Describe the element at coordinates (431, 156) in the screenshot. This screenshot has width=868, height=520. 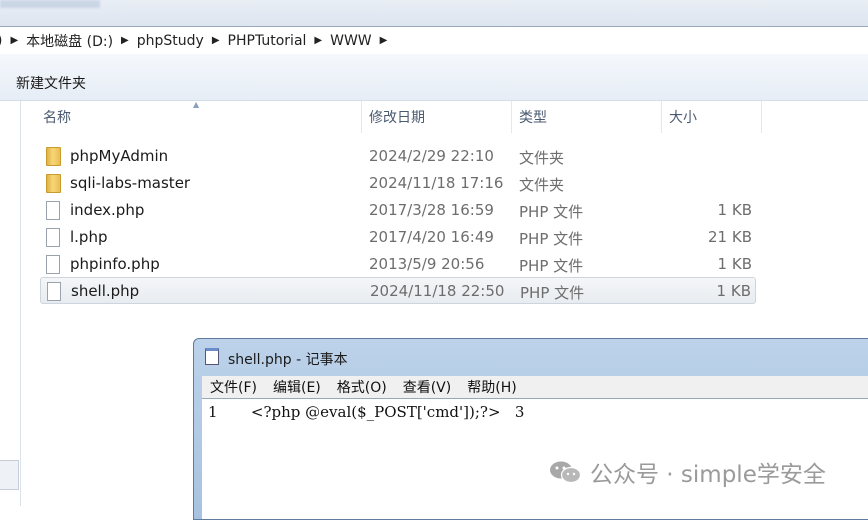
I see `file-date: 2024/2/29 22:10` at that location.